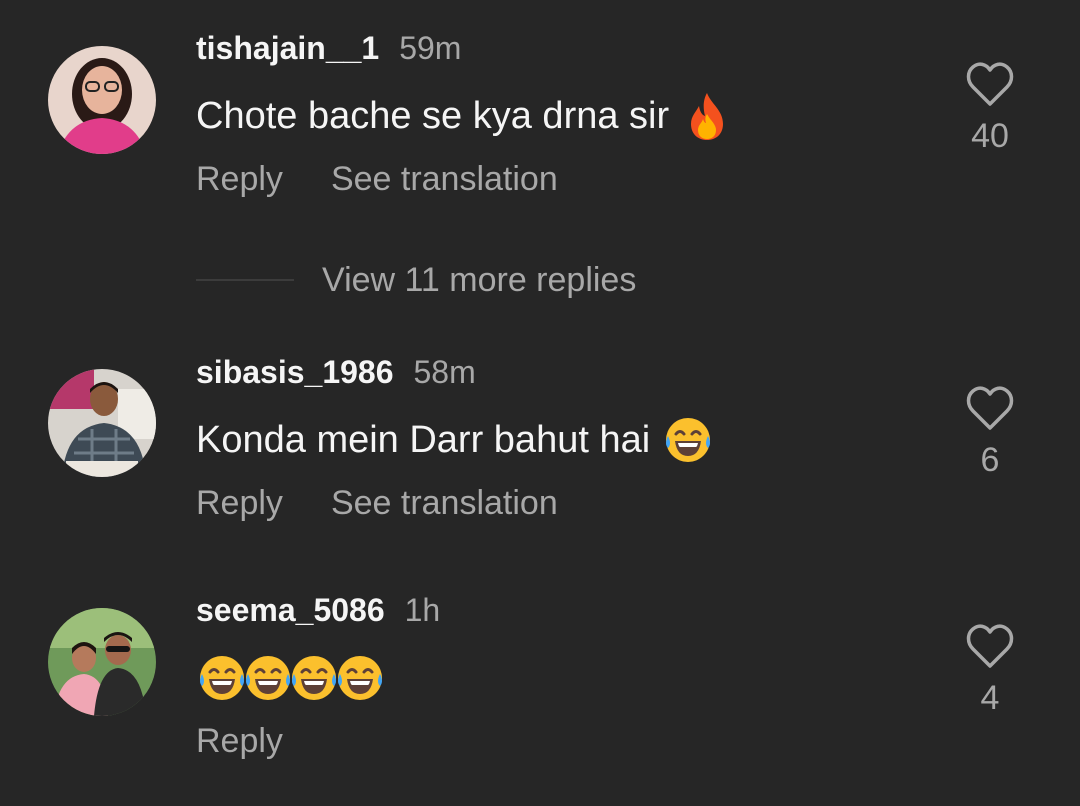 This screenshot has width=1080, height=806. I want to click on username: seema_5086, so click(290, 610).